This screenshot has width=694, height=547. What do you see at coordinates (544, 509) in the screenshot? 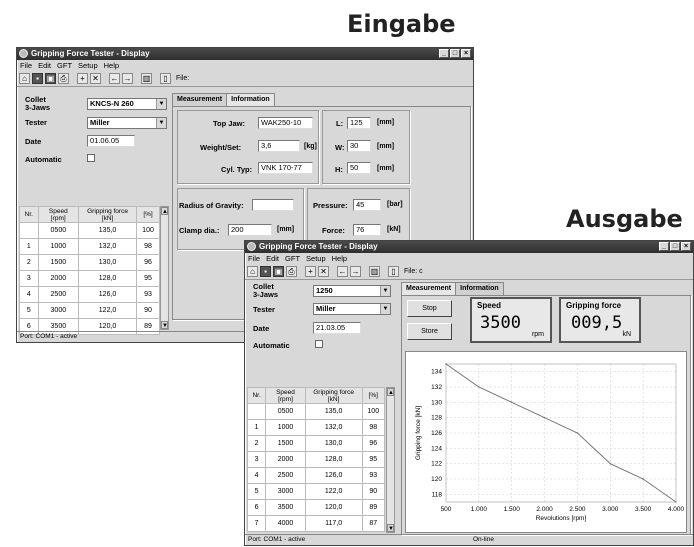
I see `x-tick-label: 2.000` at bounding box center [544, 509].